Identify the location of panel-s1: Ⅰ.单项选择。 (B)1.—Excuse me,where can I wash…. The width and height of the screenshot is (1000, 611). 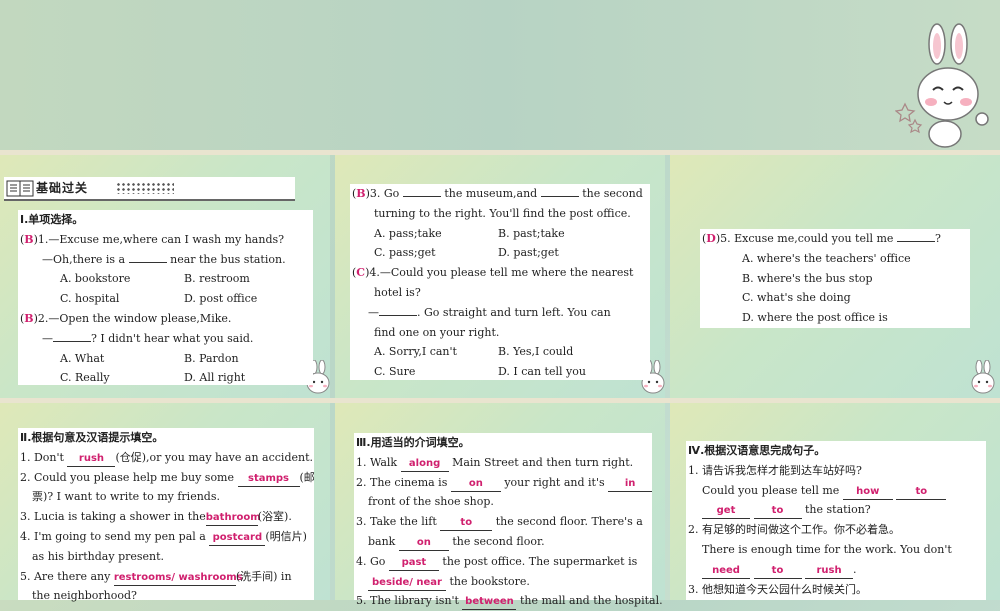
(165, 297).